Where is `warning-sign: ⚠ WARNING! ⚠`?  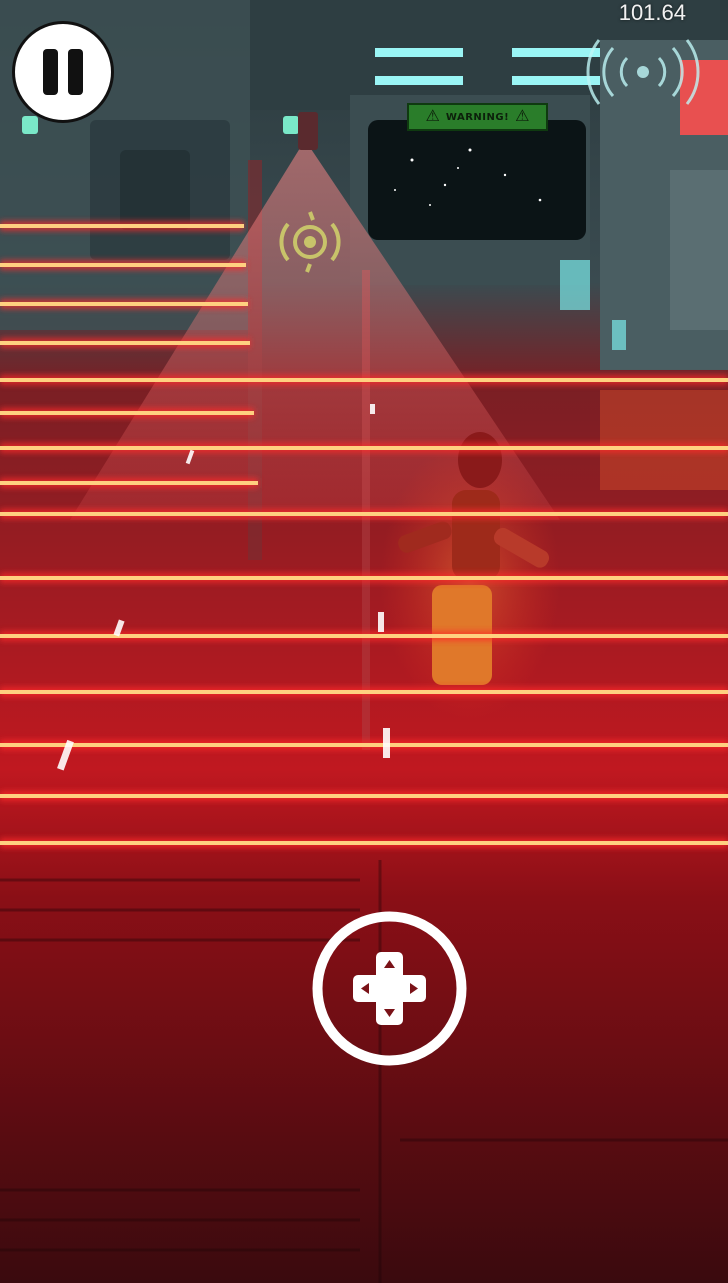
warning-sign: ⚠ WARNING! ⚠ is located at coordinates (477, 117).